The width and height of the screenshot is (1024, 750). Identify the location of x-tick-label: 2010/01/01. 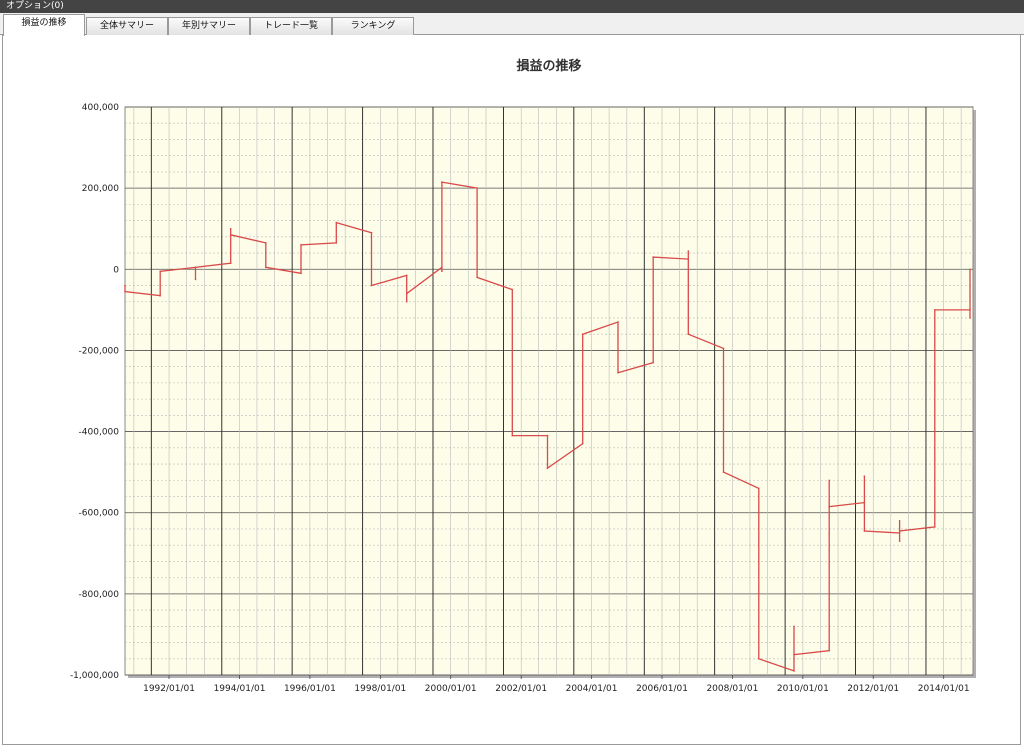
(803, 689).